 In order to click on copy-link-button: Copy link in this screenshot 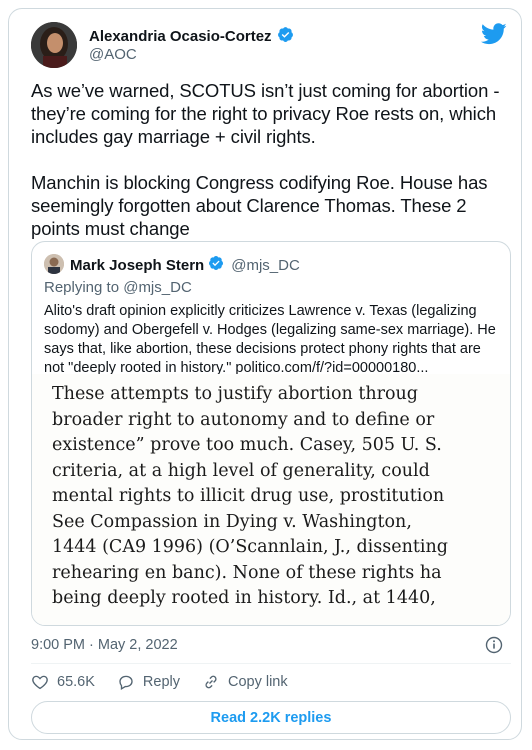, I will do `click(245, 682)`.